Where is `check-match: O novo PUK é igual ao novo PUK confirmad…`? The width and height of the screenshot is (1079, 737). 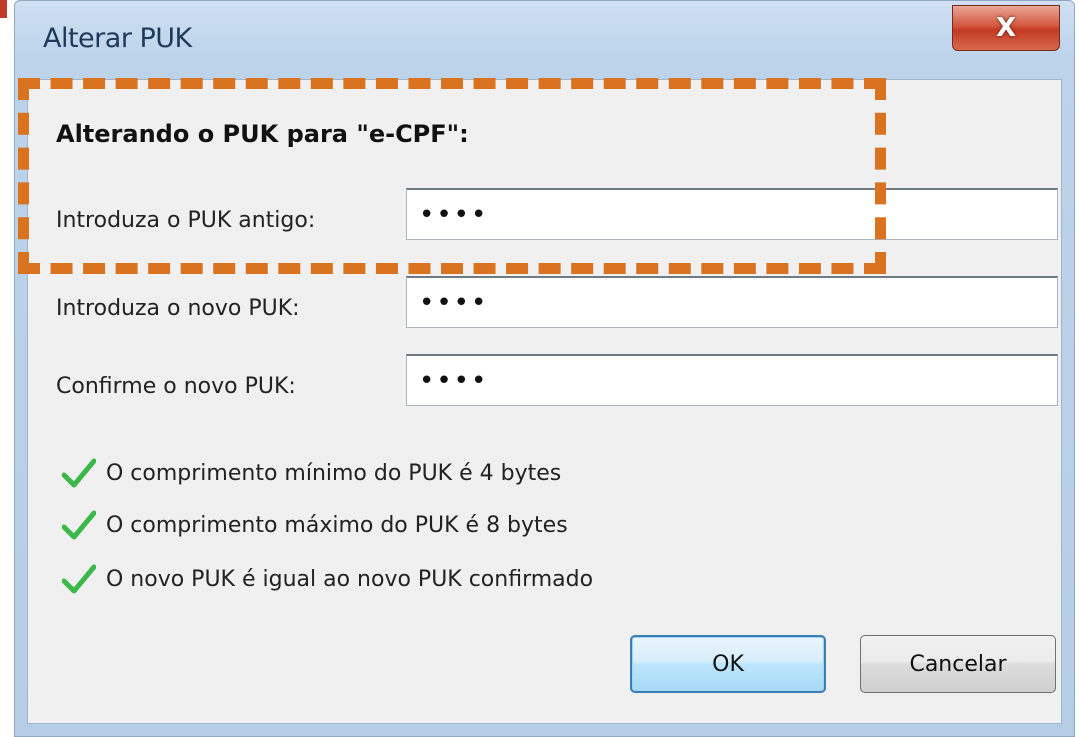
check-match: O novo PUK é igual ao novo PUK confirmad… is located at coordinates (327, 579).